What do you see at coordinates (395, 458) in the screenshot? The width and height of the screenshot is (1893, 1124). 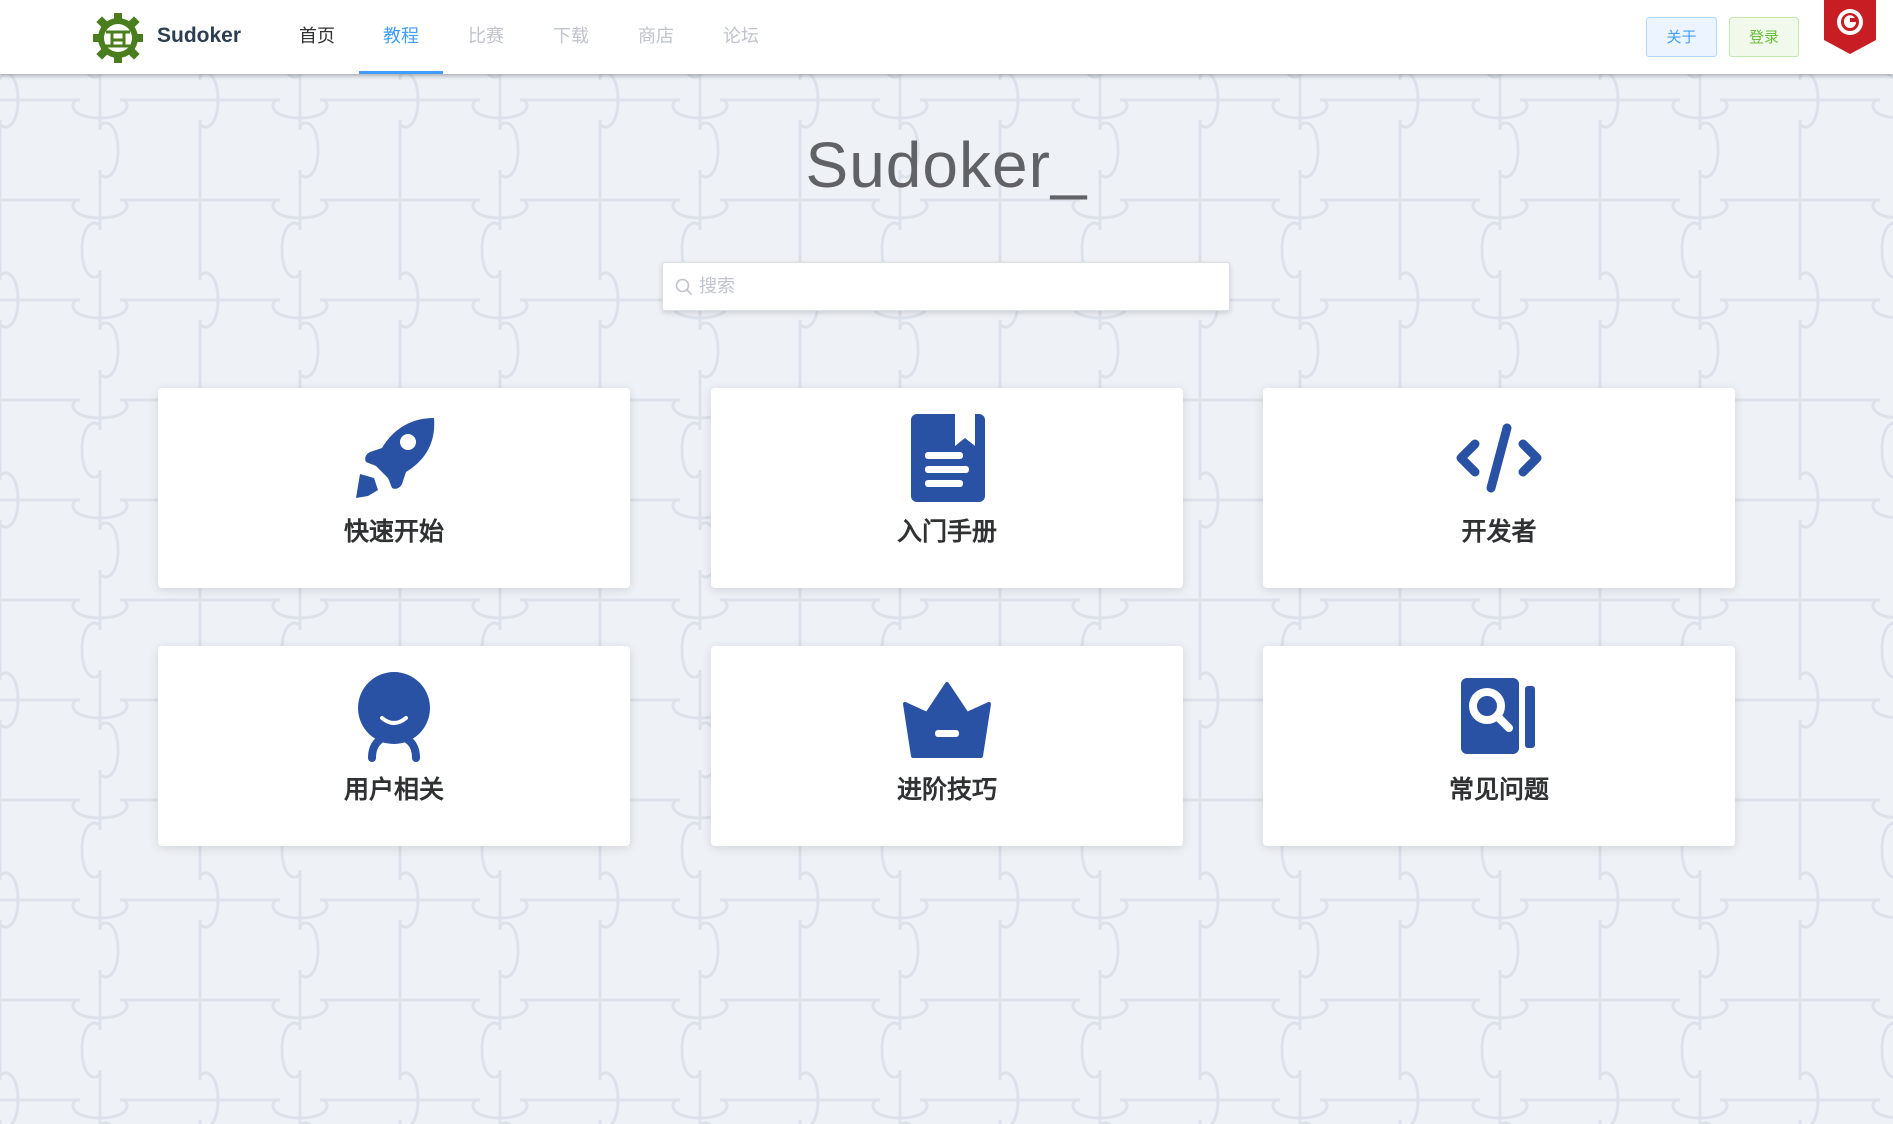 I see `rocket-icon` at bounding box center [395, 458].